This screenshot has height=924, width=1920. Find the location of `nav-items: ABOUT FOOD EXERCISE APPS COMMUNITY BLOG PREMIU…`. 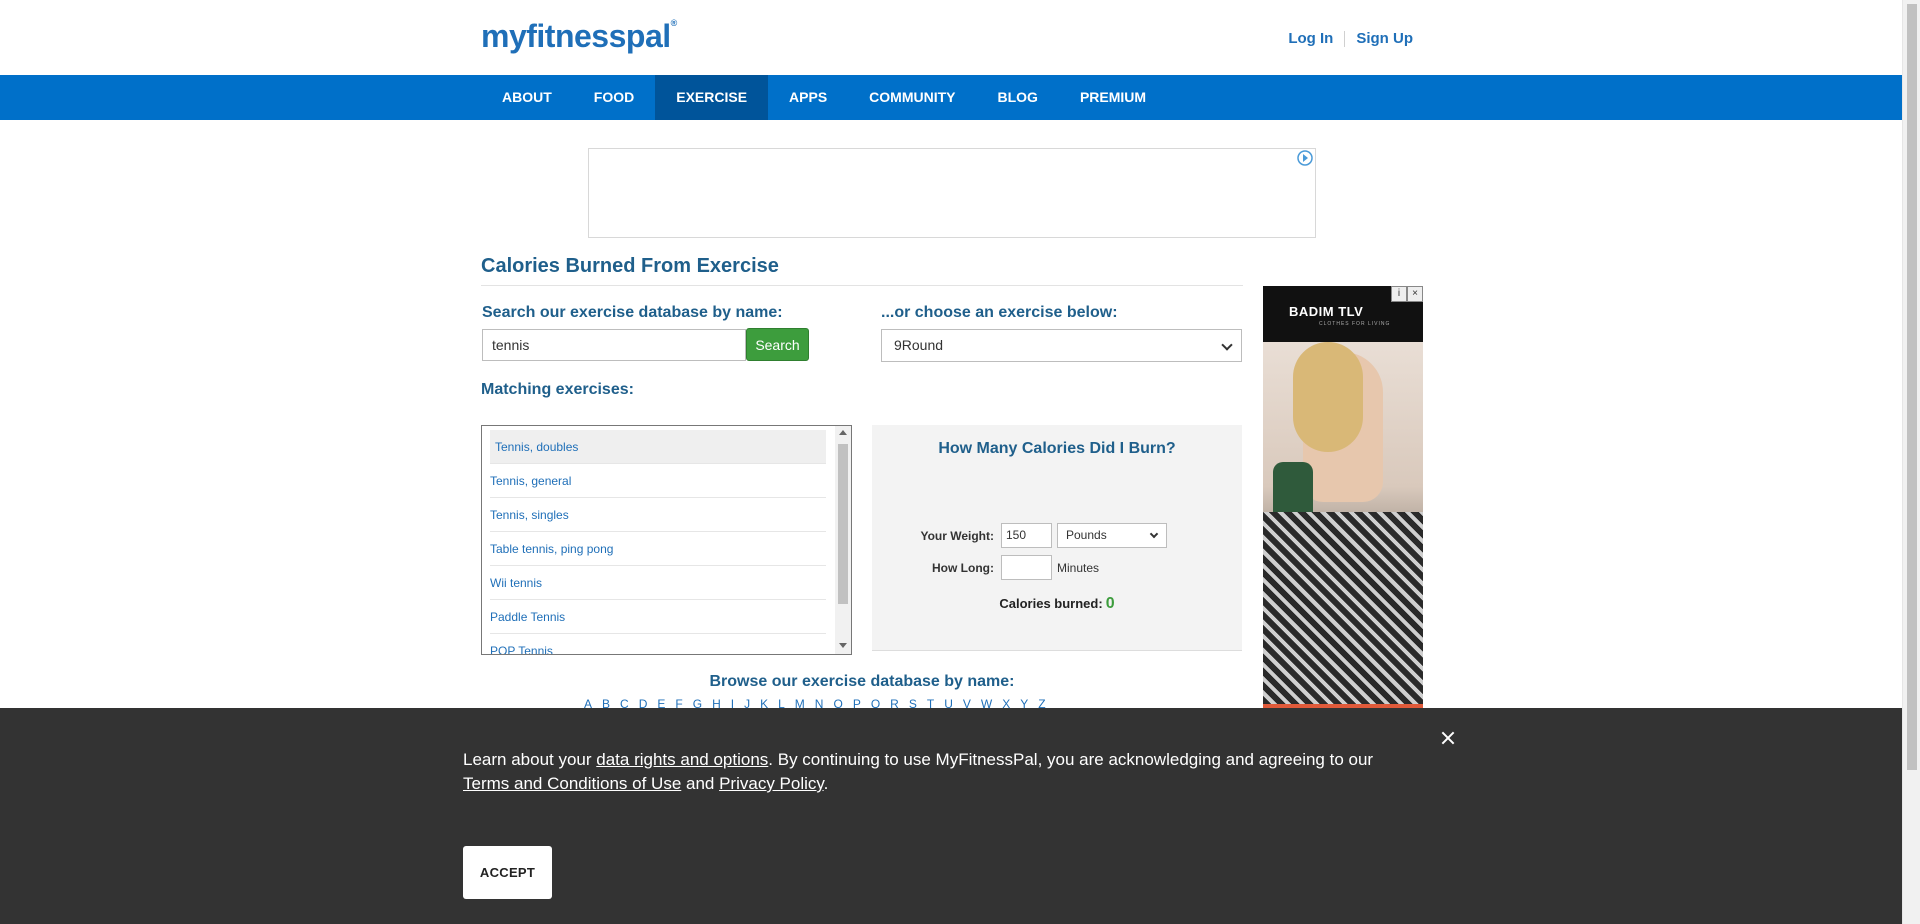

nav-items: ABOUT FOOD EXERCISE APPS COMMUNITY BLOG PREMIU… is located at coordinates (824, 97).